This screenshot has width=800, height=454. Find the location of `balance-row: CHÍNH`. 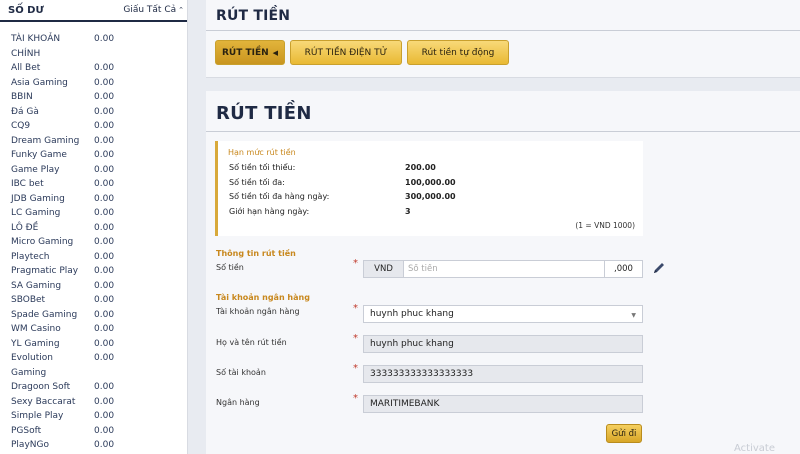

balance-row: CHÍNH is located at coordinates (93, 54).